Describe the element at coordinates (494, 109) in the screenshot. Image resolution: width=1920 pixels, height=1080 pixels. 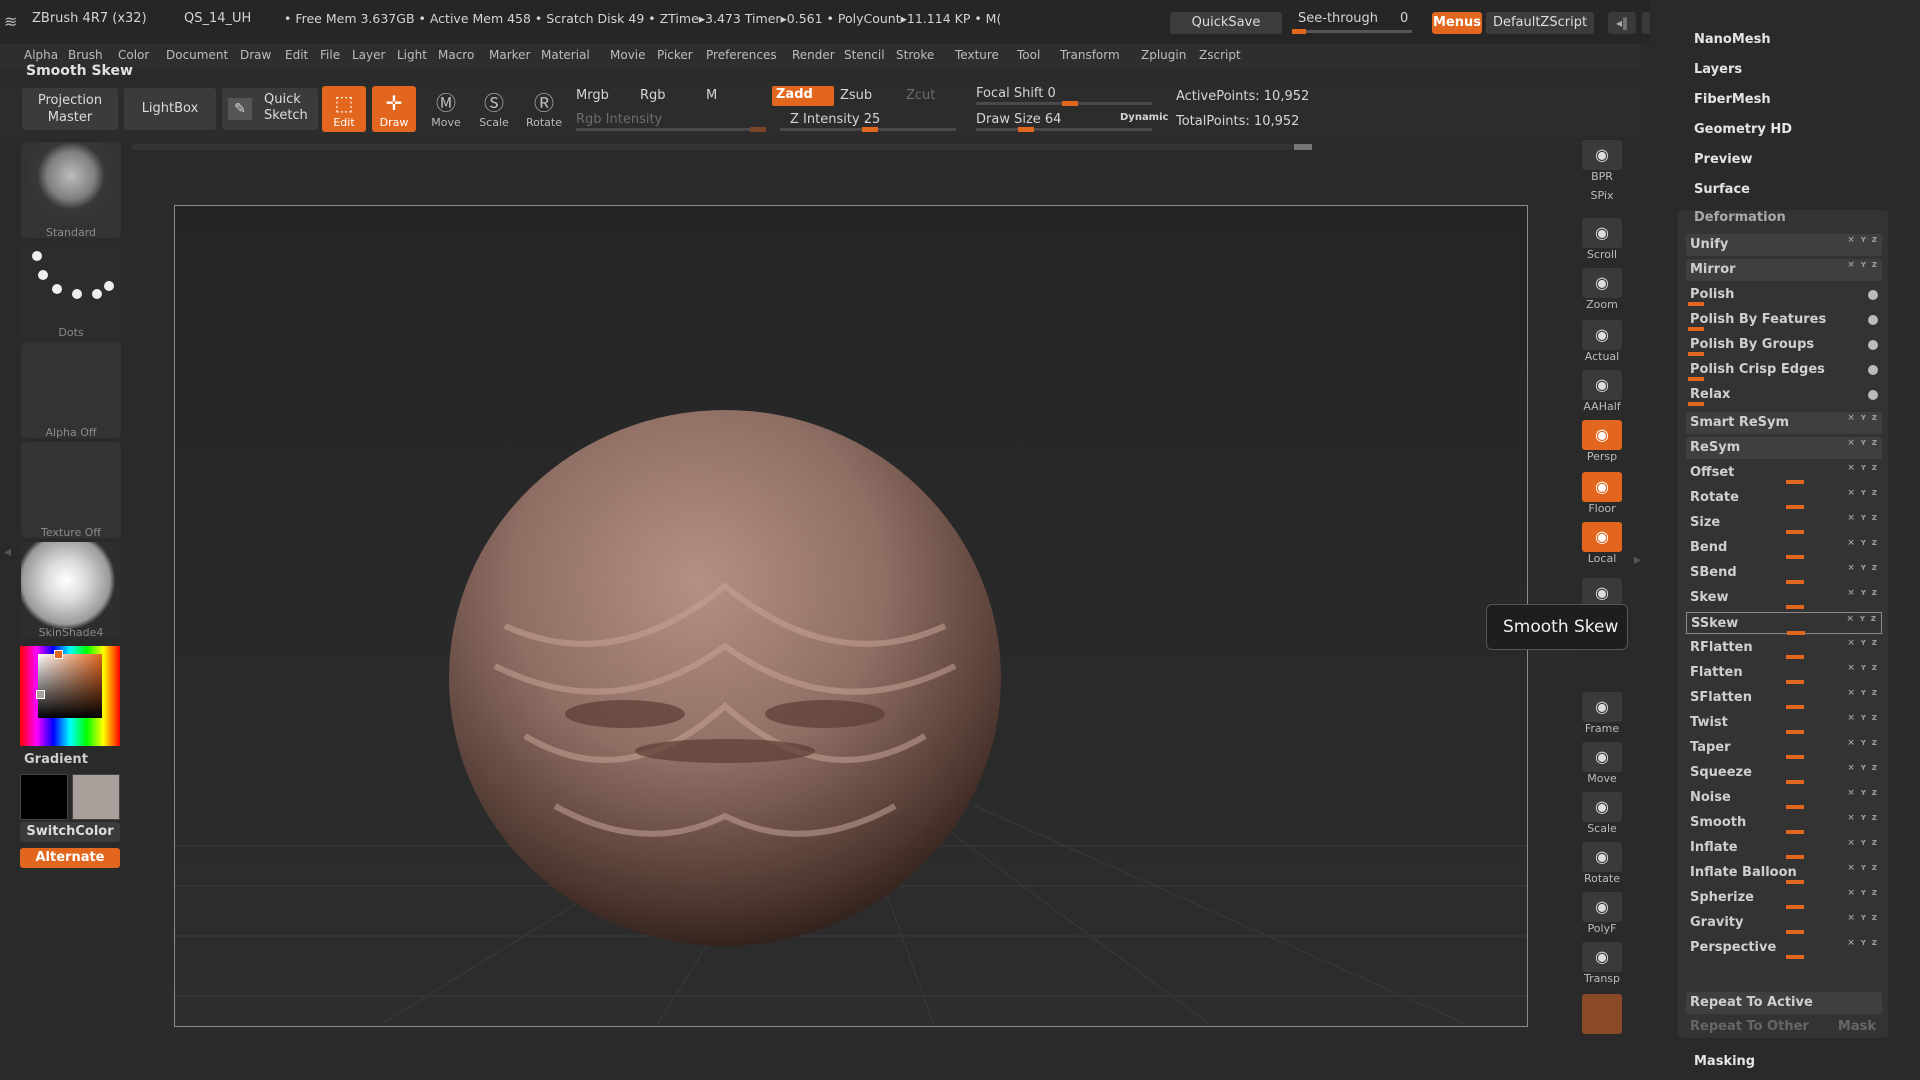
I see `scale-mode-button: Ⓢ Scale` at that location.